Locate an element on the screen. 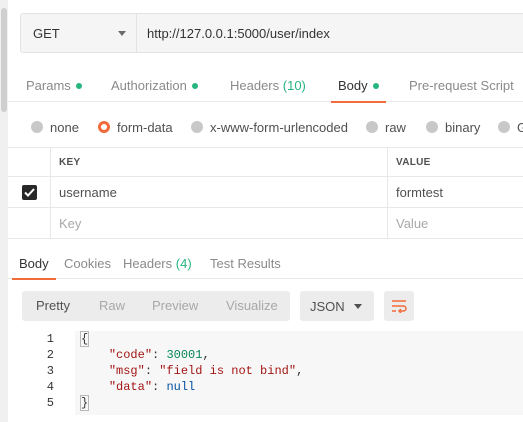 The image size is (523, 422). tab-headers: Headers (10) is located at coordinates (268, 85).